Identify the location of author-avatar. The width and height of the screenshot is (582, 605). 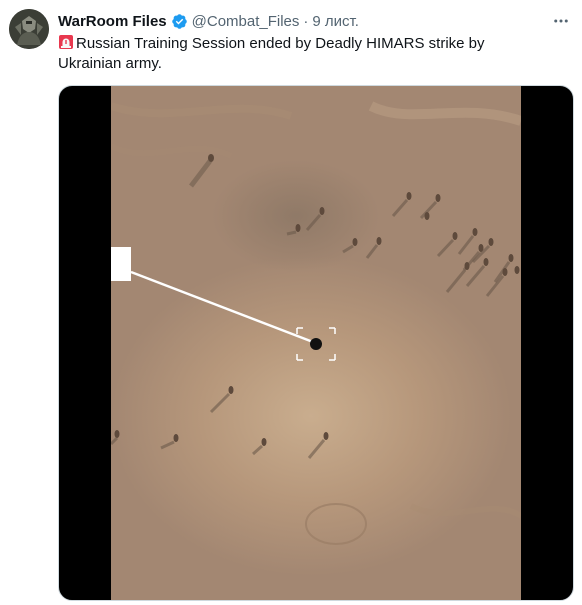
(29, 29).